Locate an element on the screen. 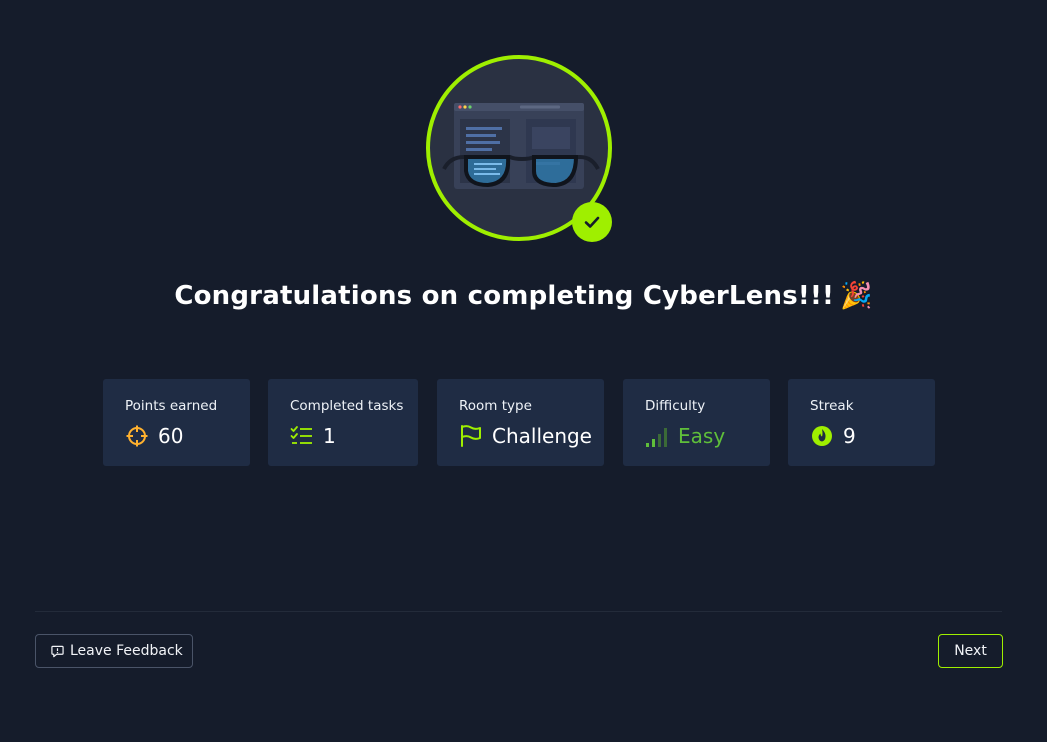 The width and height of the screenshot is (1047, 742). check-icon is located at coordinates (592, 222).